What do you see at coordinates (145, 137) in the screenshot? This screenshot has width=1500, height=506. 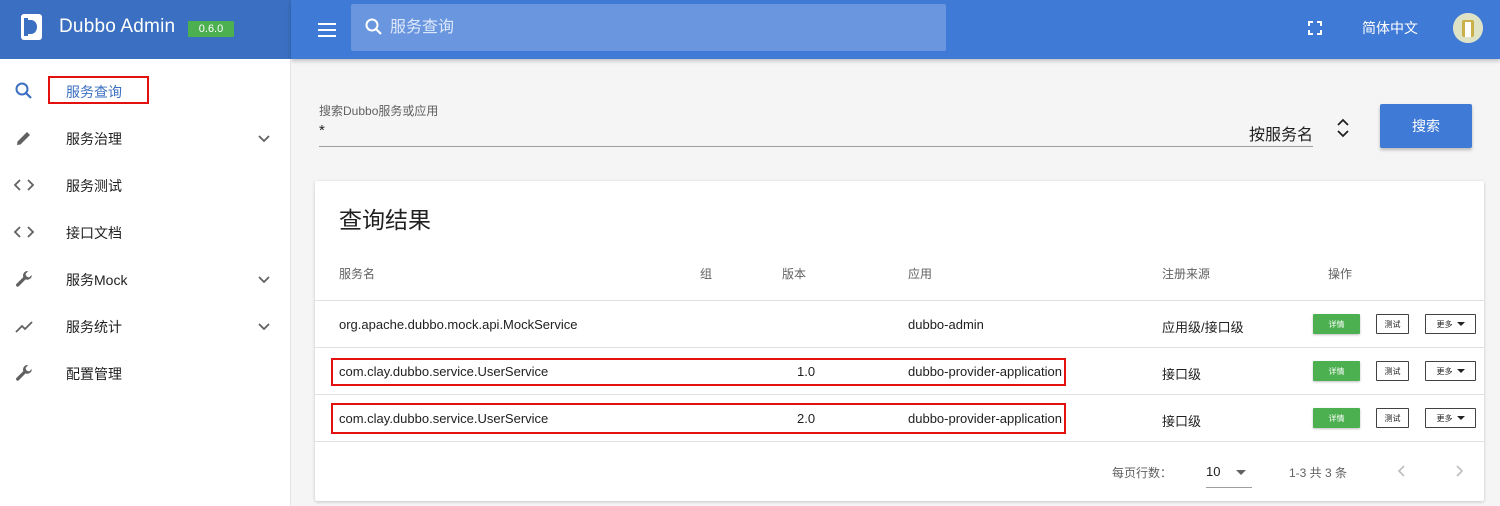 I see `sidebar-item-service-governance: 服务治理` at bounding box center [145, 137].